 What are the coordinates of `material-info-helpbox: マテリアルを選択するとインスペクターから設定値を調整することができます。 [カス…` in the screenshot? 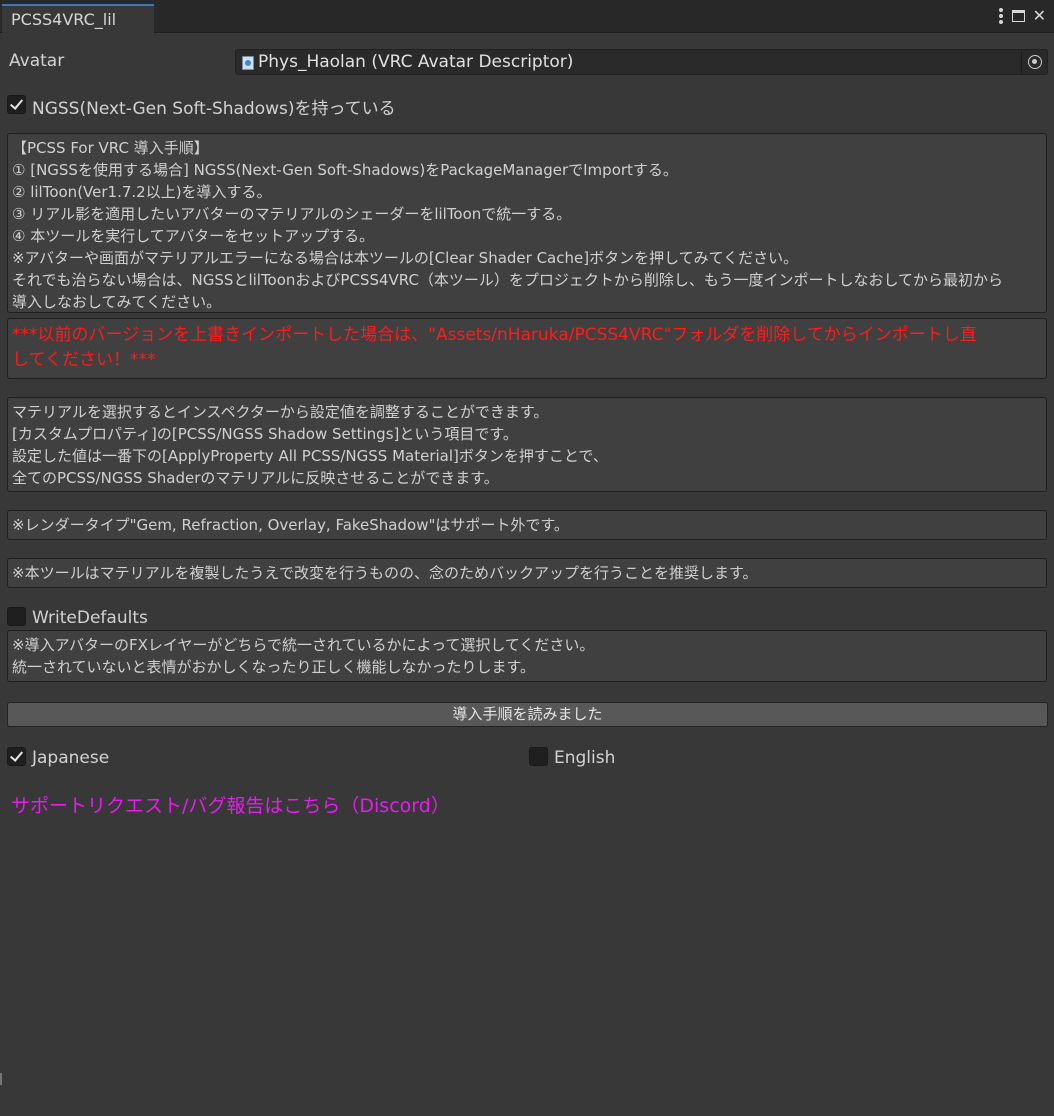 It's located at (527, 444).